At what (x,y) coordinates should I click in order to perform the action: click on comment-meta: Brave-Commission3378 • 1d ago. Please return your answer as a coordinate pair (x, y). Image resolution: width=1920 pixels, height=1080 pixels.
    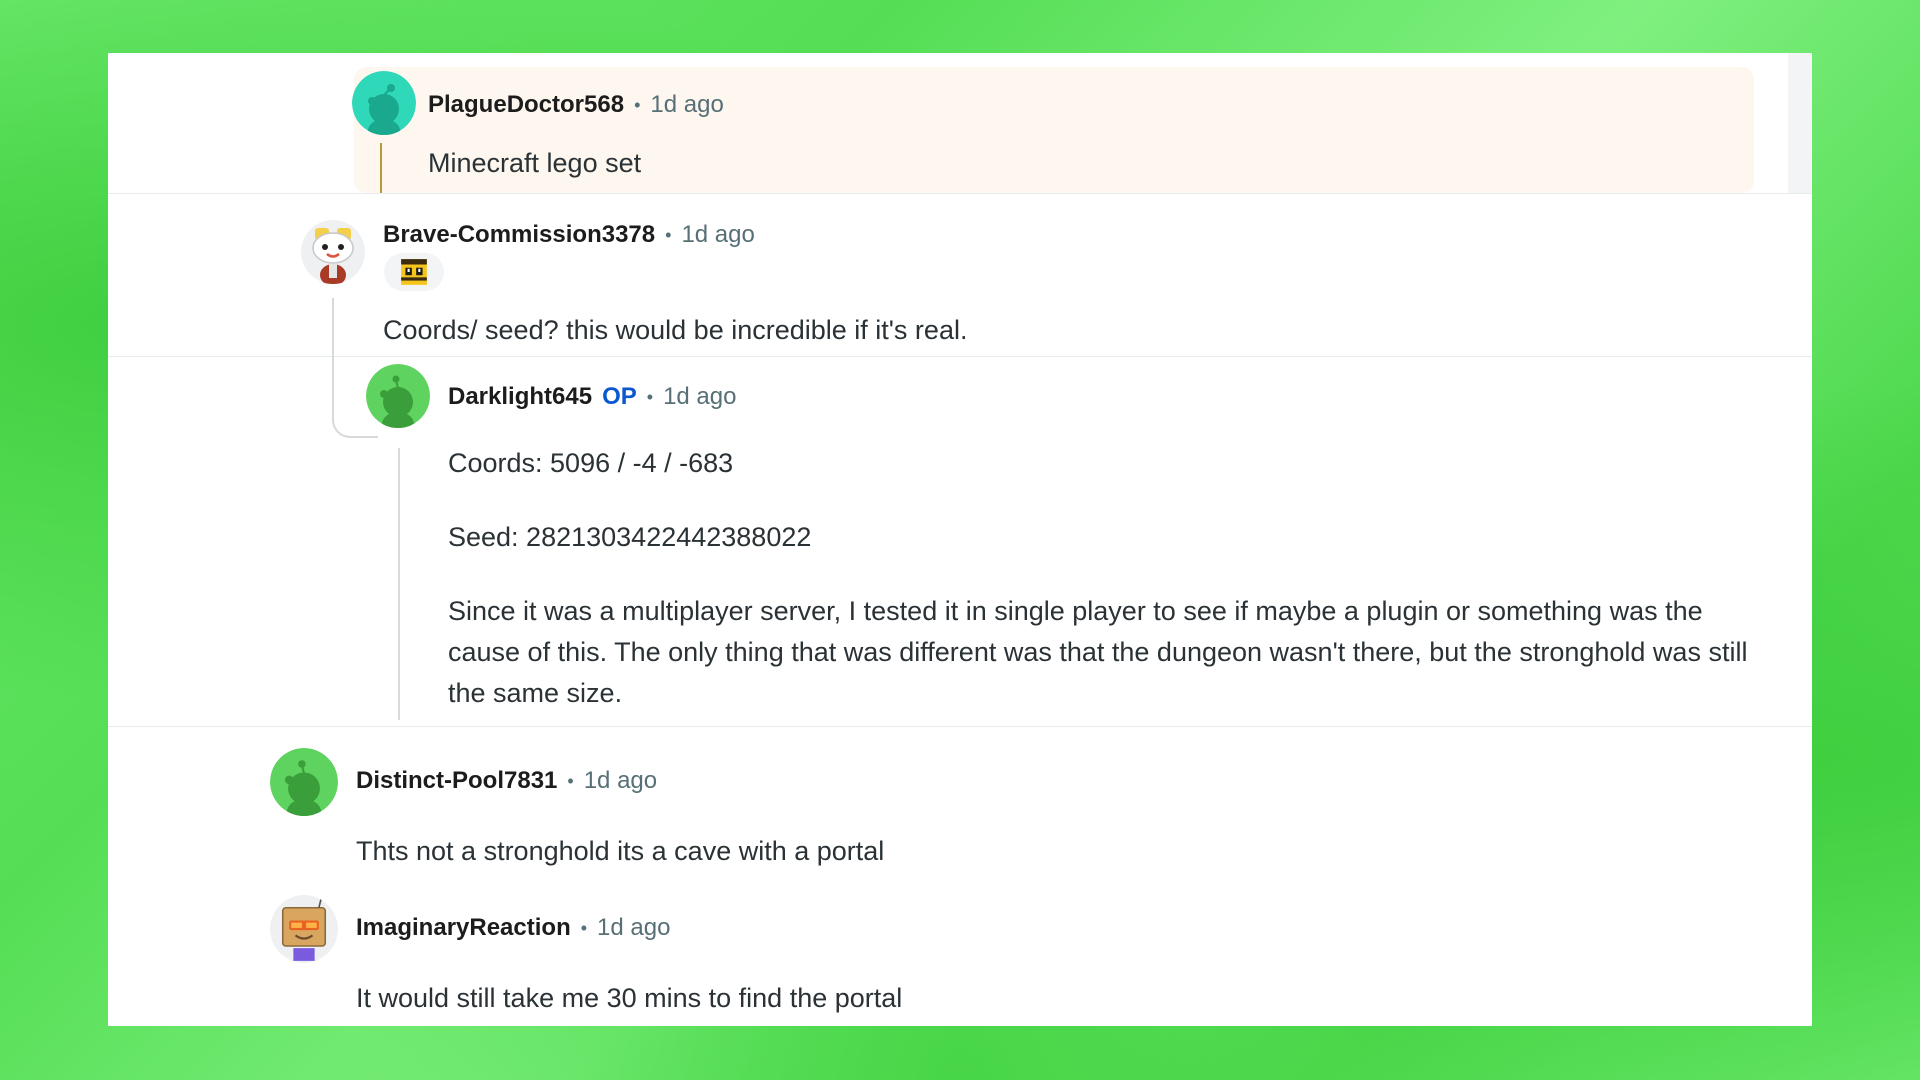
    Looking at the image, I should click on (569, 235).